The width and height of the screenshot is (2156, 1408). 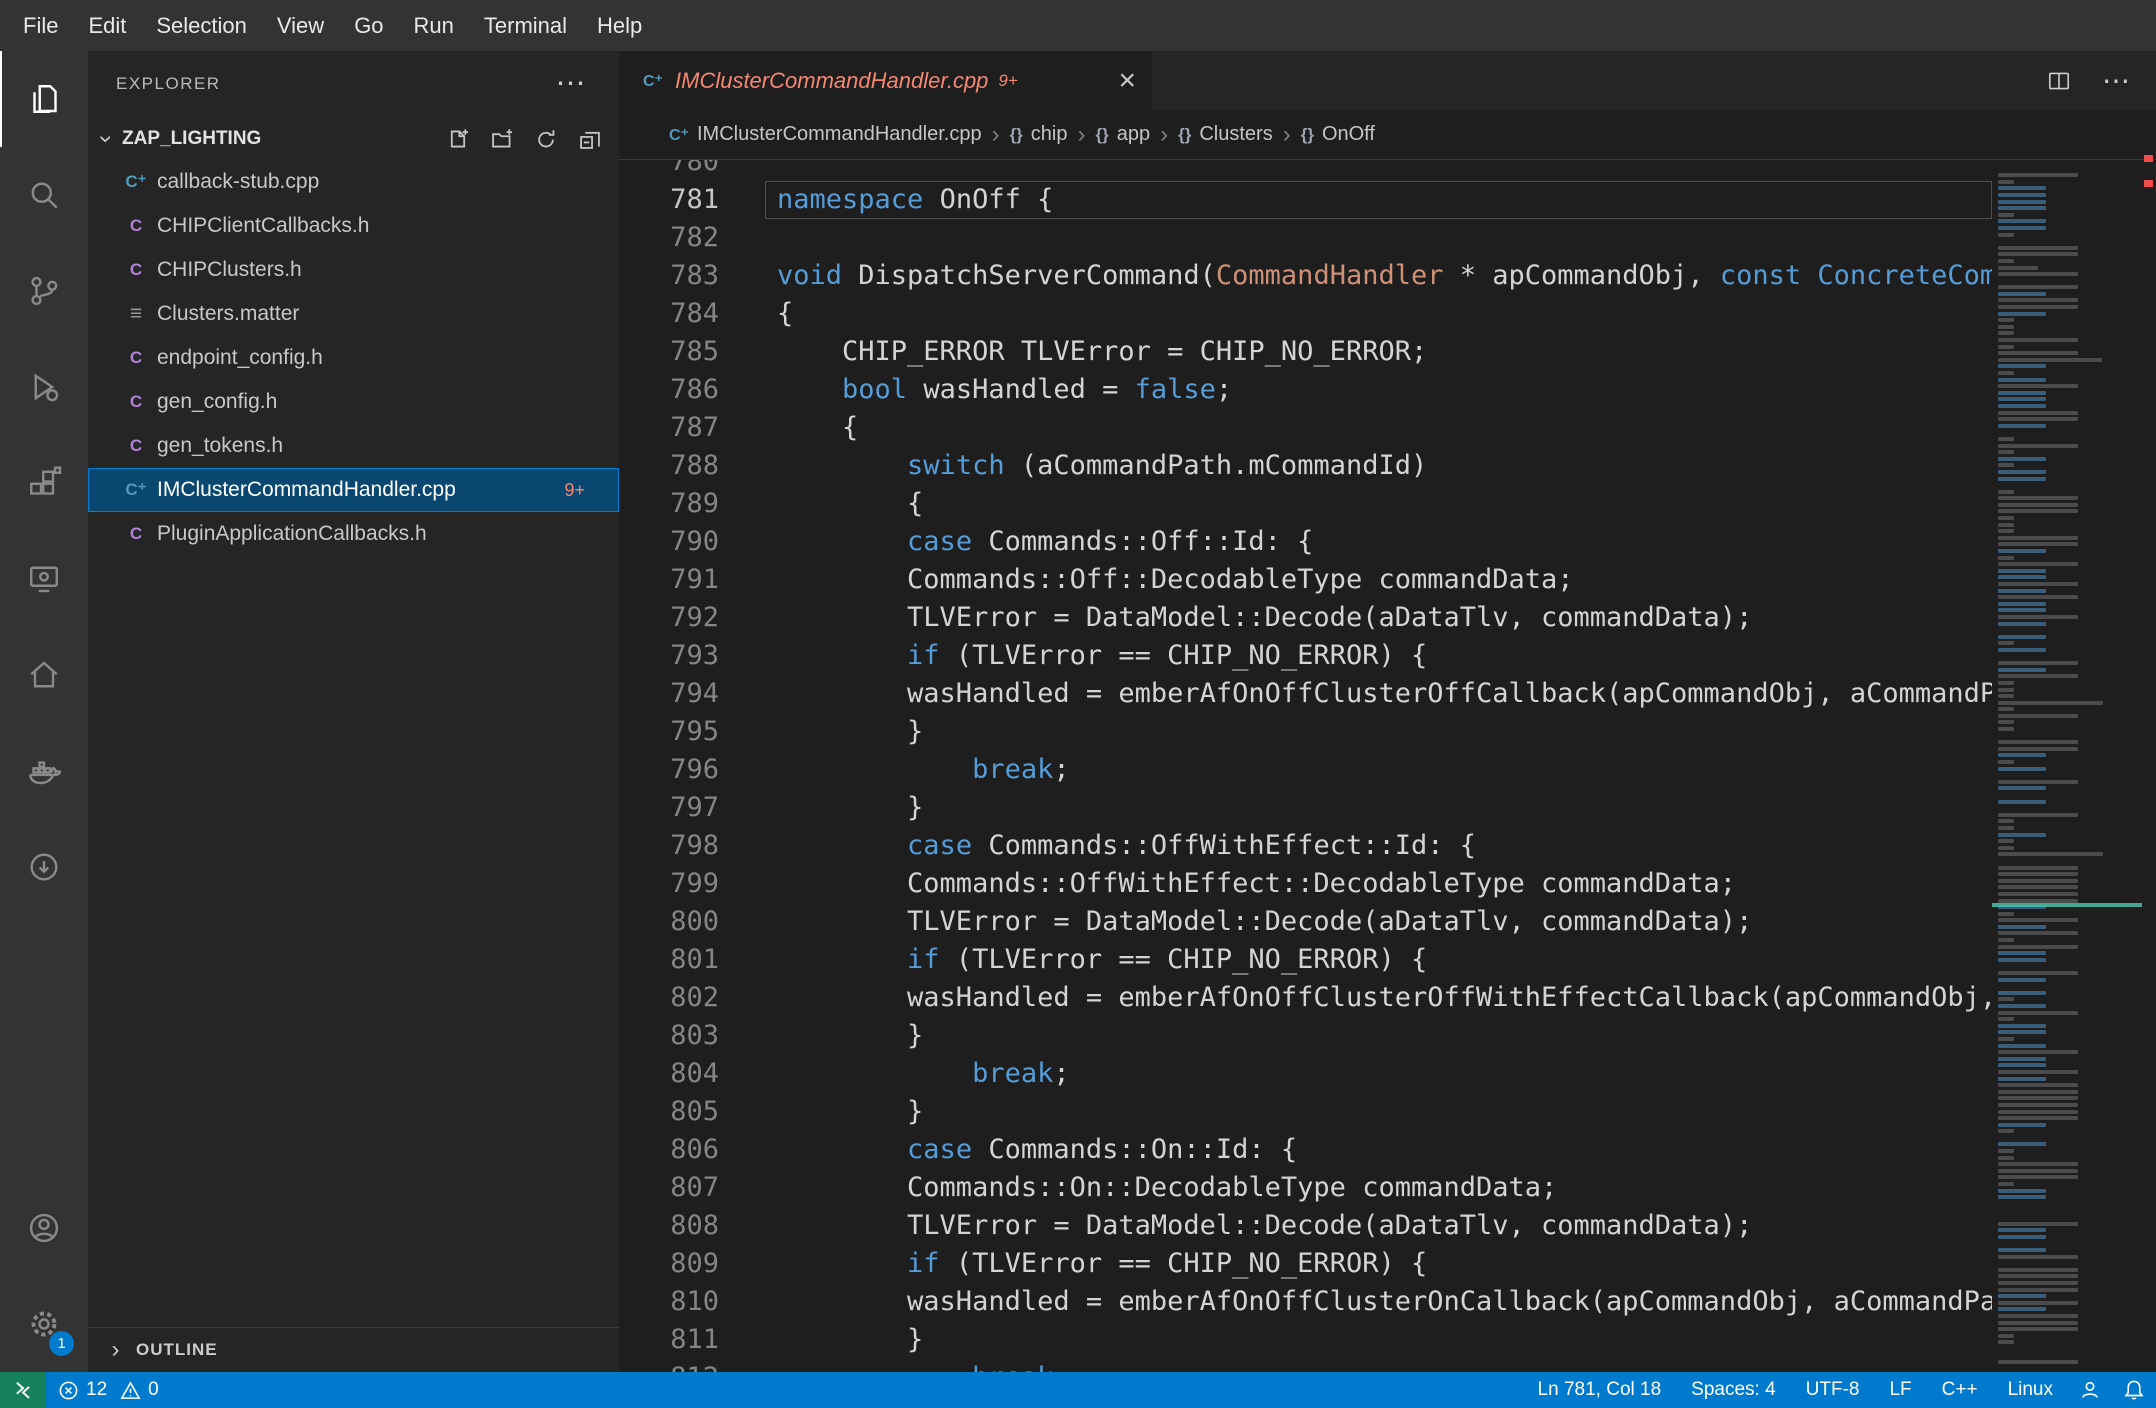 I want to click on file-item-gen-tokens-h: Cgen_tokens.h, so click(x=353, y=446).